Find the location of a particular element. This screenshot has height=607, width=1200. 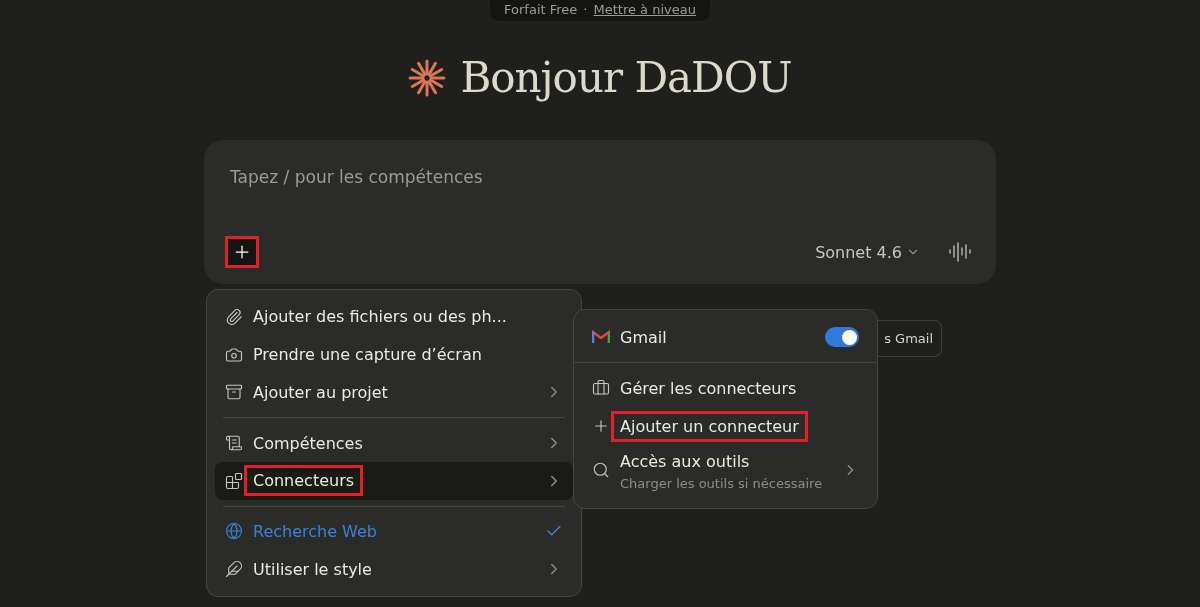

briefcase-icon is located at coordinates (601, 388).